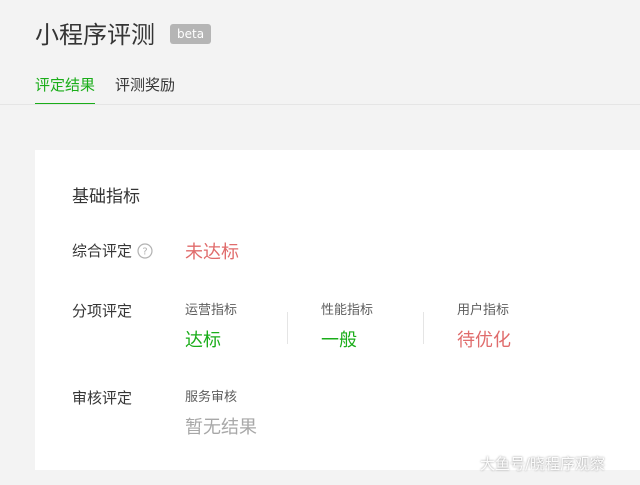  Describe the element at coordinates (483, 310) in the screenshot. I see `user-metric-label: 用户指标` at that location.